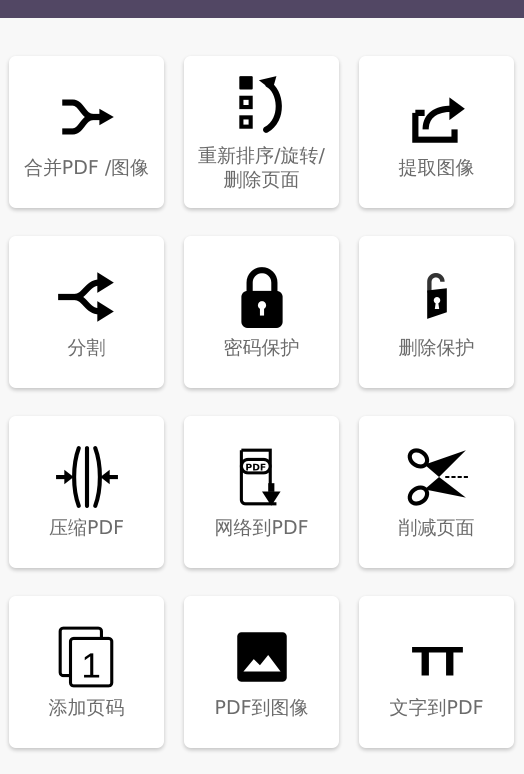  I want to click on tool-button: 删除保护, so click(436, 312).